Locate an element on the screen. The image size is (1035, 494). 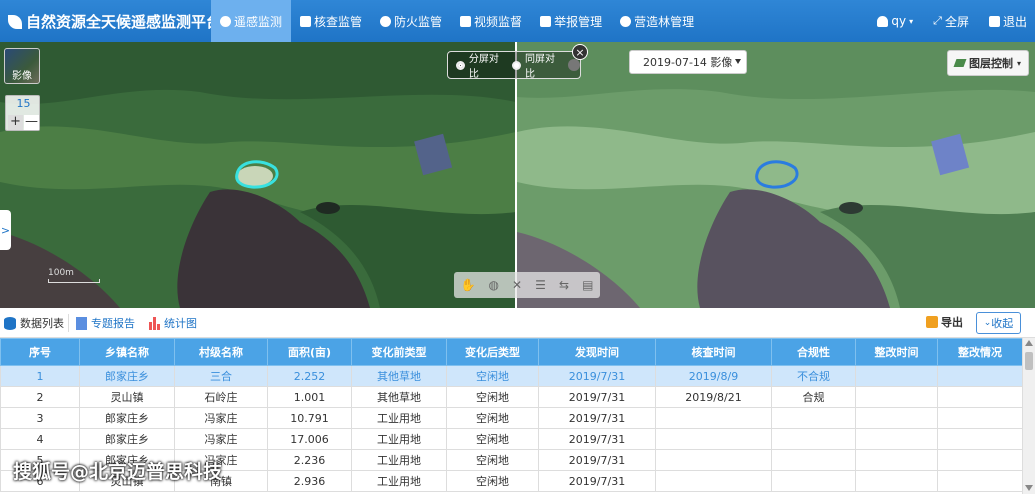
imagery-date-select: 2019-07-14 影像 is located at coordinates (688, 62).